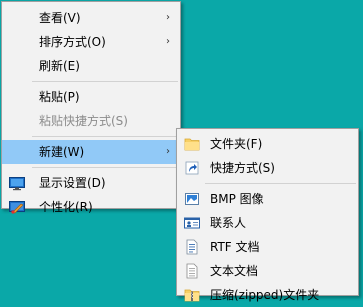 The height and width of the screenshot is (307, 363). I want to click on bitmap-image-icon, so click(192, 199).